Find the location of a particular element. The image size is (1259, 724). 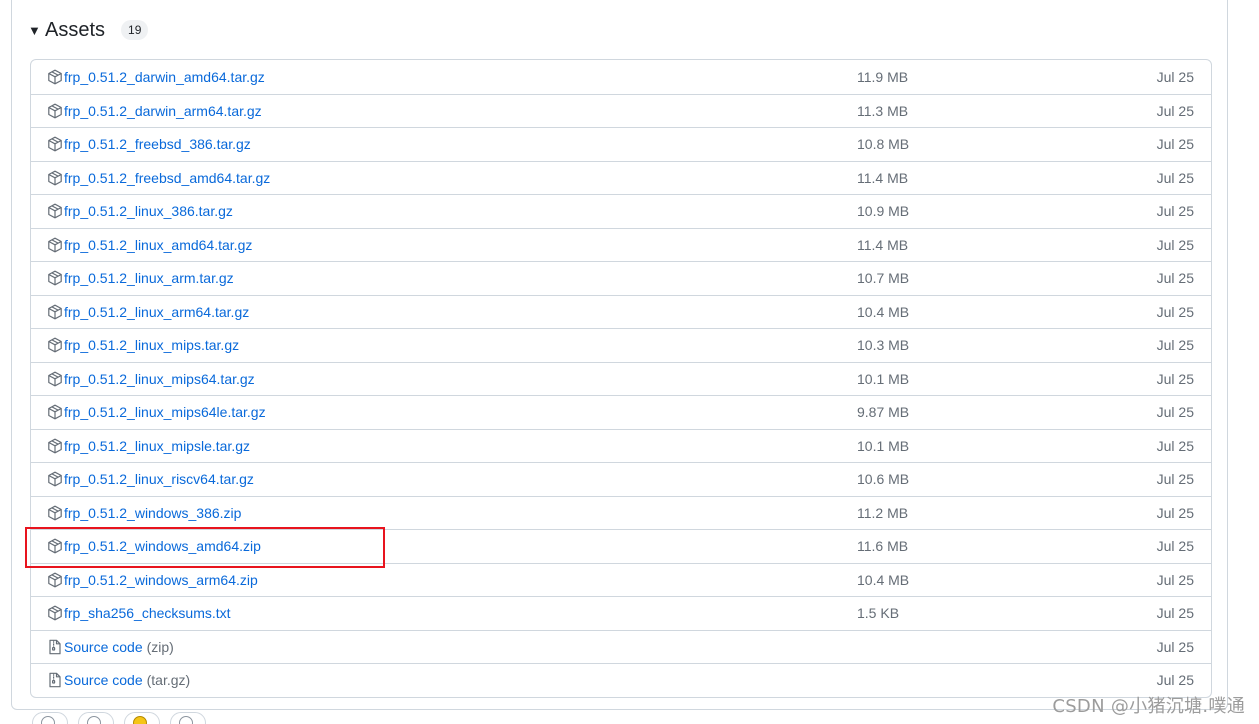

asset-size: 10.8 MB is located at coordinates (883, 144).